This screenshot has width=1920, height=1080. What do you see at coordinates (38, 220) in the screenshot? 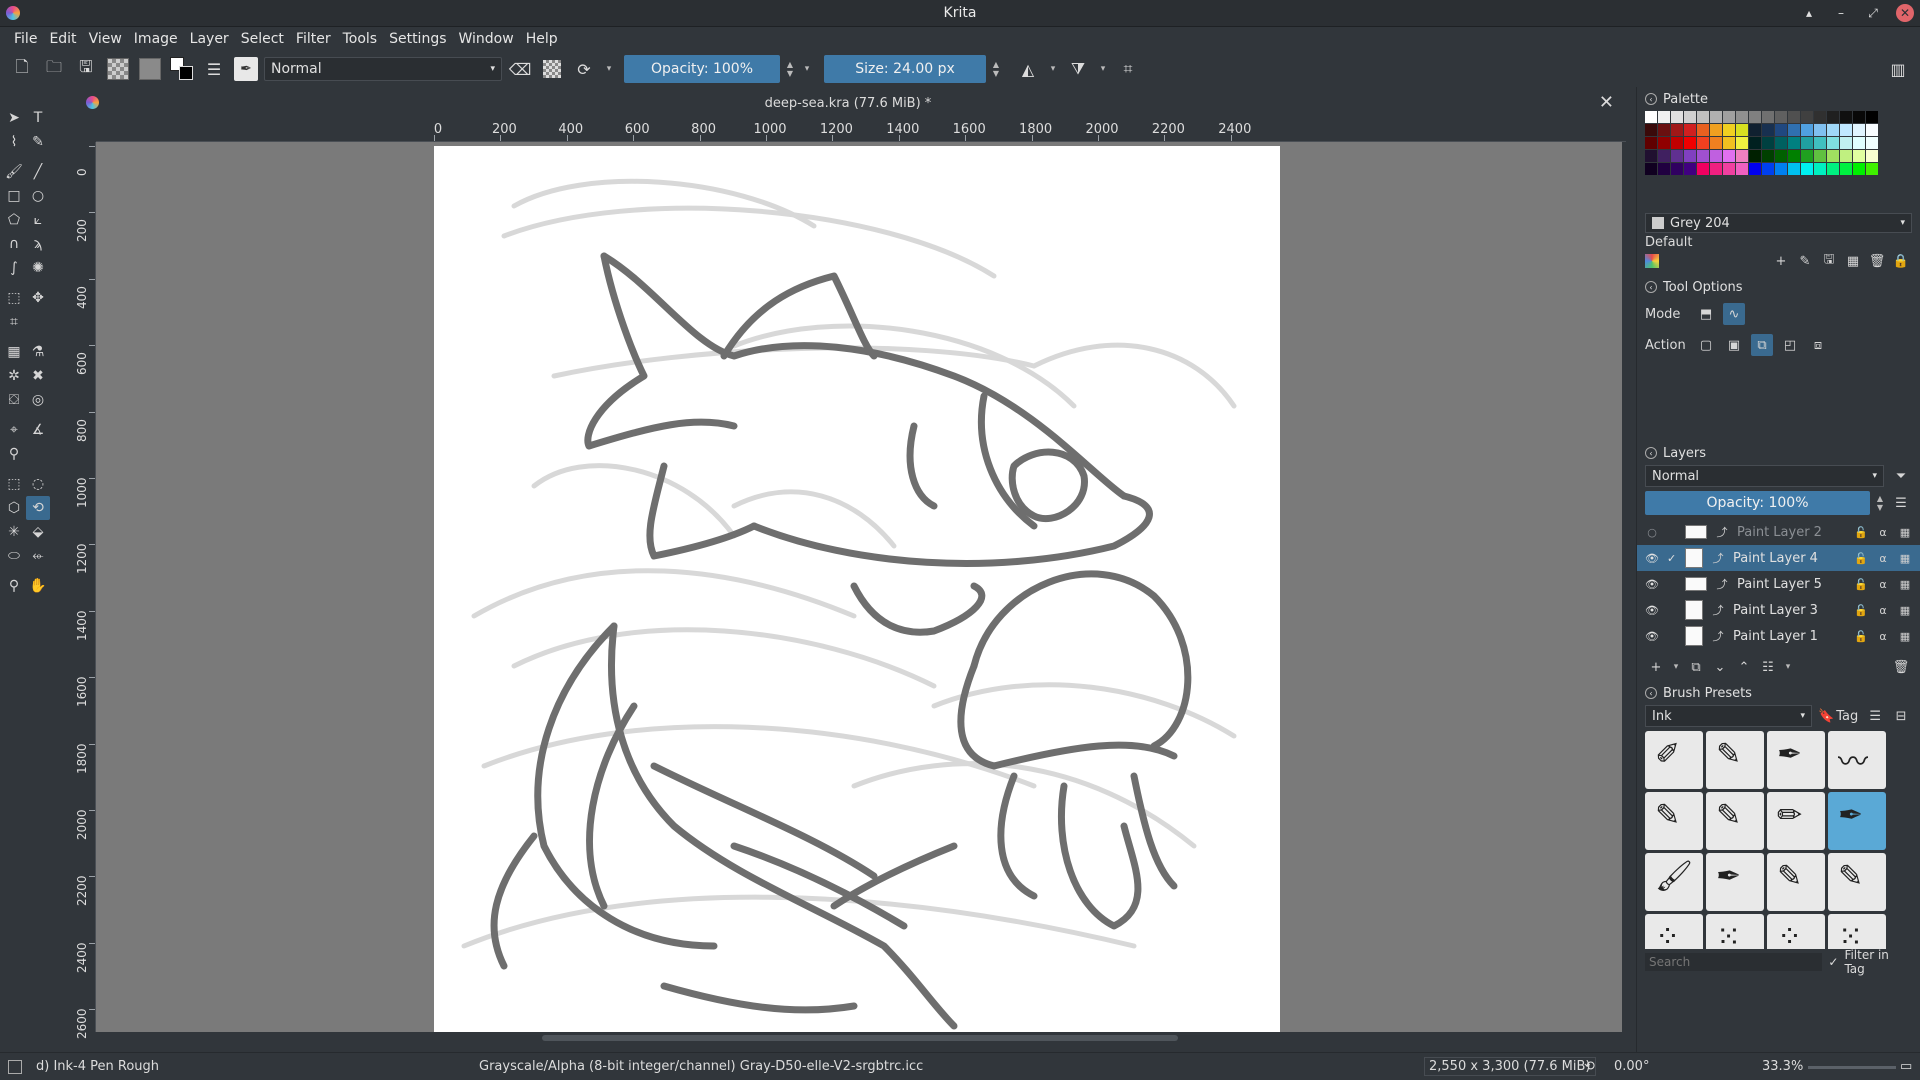
I see `polyline-tool-icon: ⟀` at bounding box center [38, 220].